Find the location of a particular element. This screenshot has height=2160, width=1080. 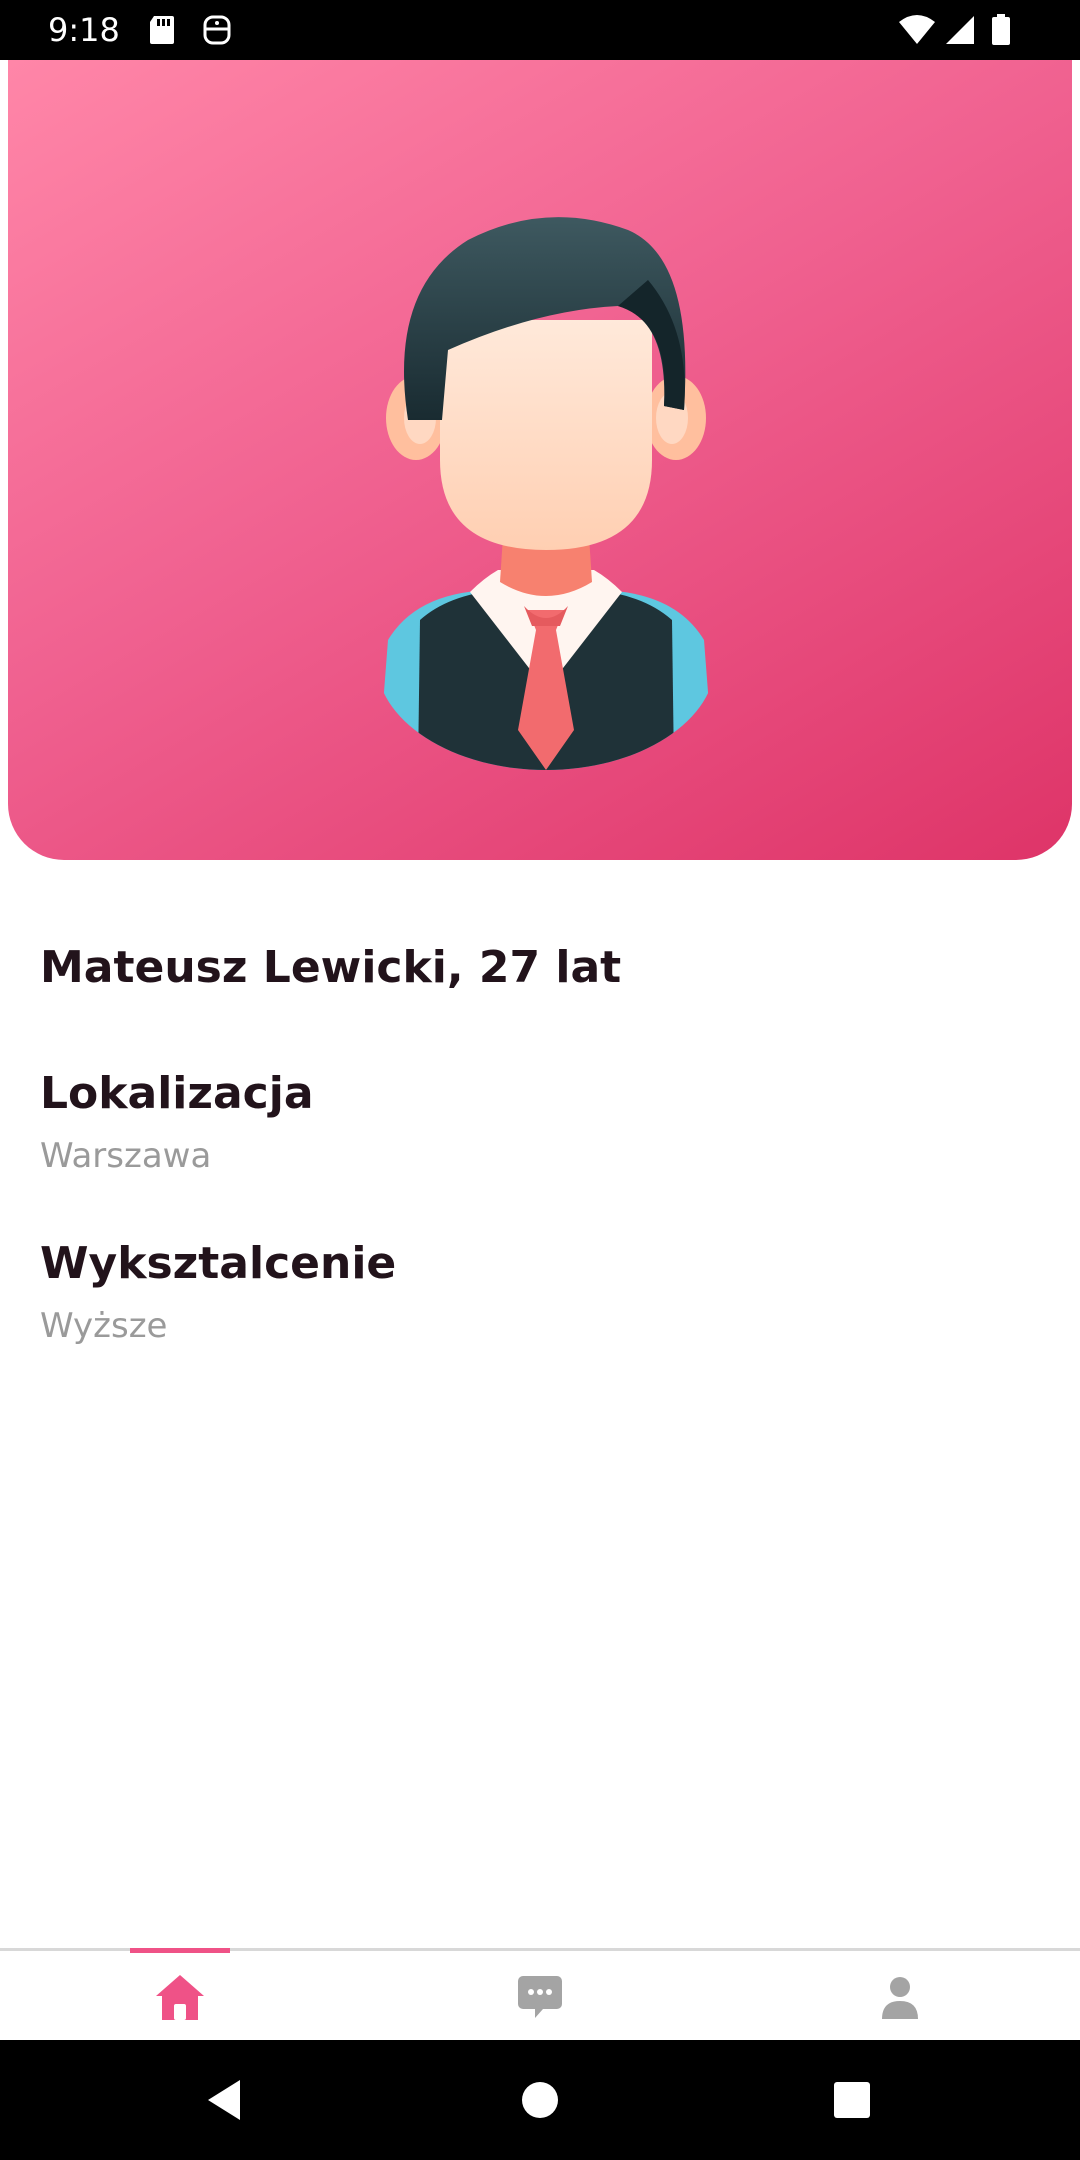

nav-profile is located at coordinates (900, 1997).